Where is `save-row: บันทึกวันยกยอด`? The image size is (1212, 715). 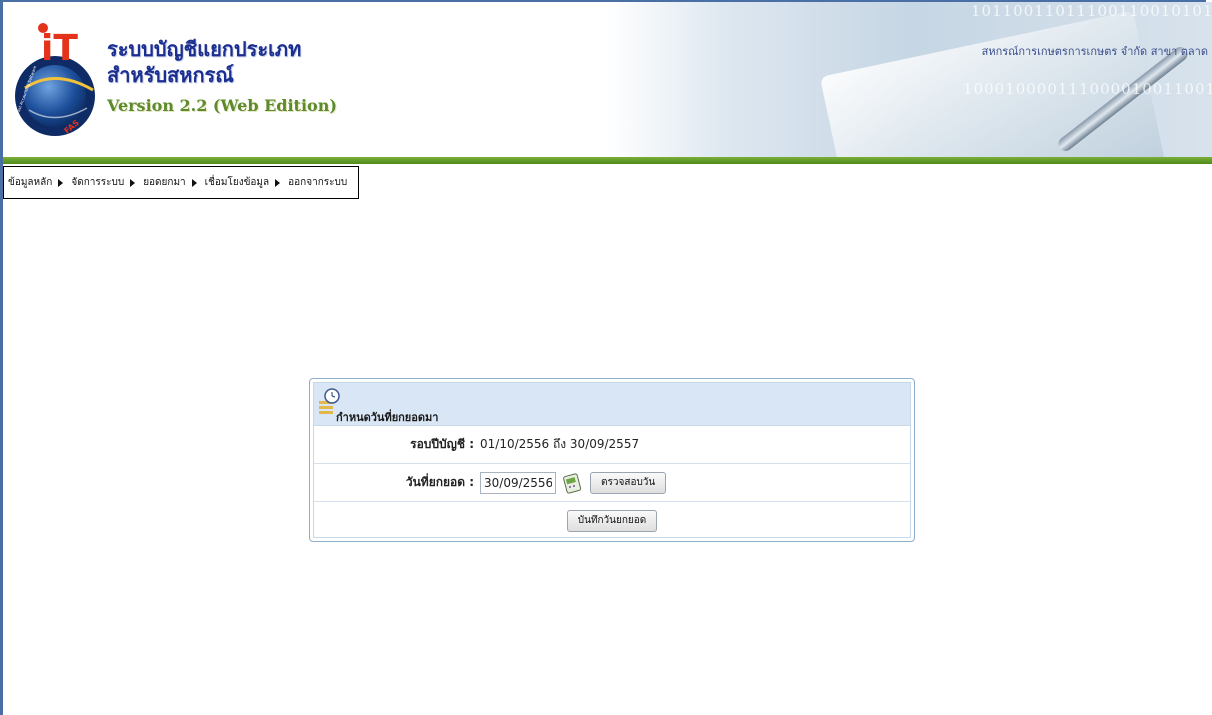
save-row: บันทึกวันยกยอด is located at coordinates (612, 520).